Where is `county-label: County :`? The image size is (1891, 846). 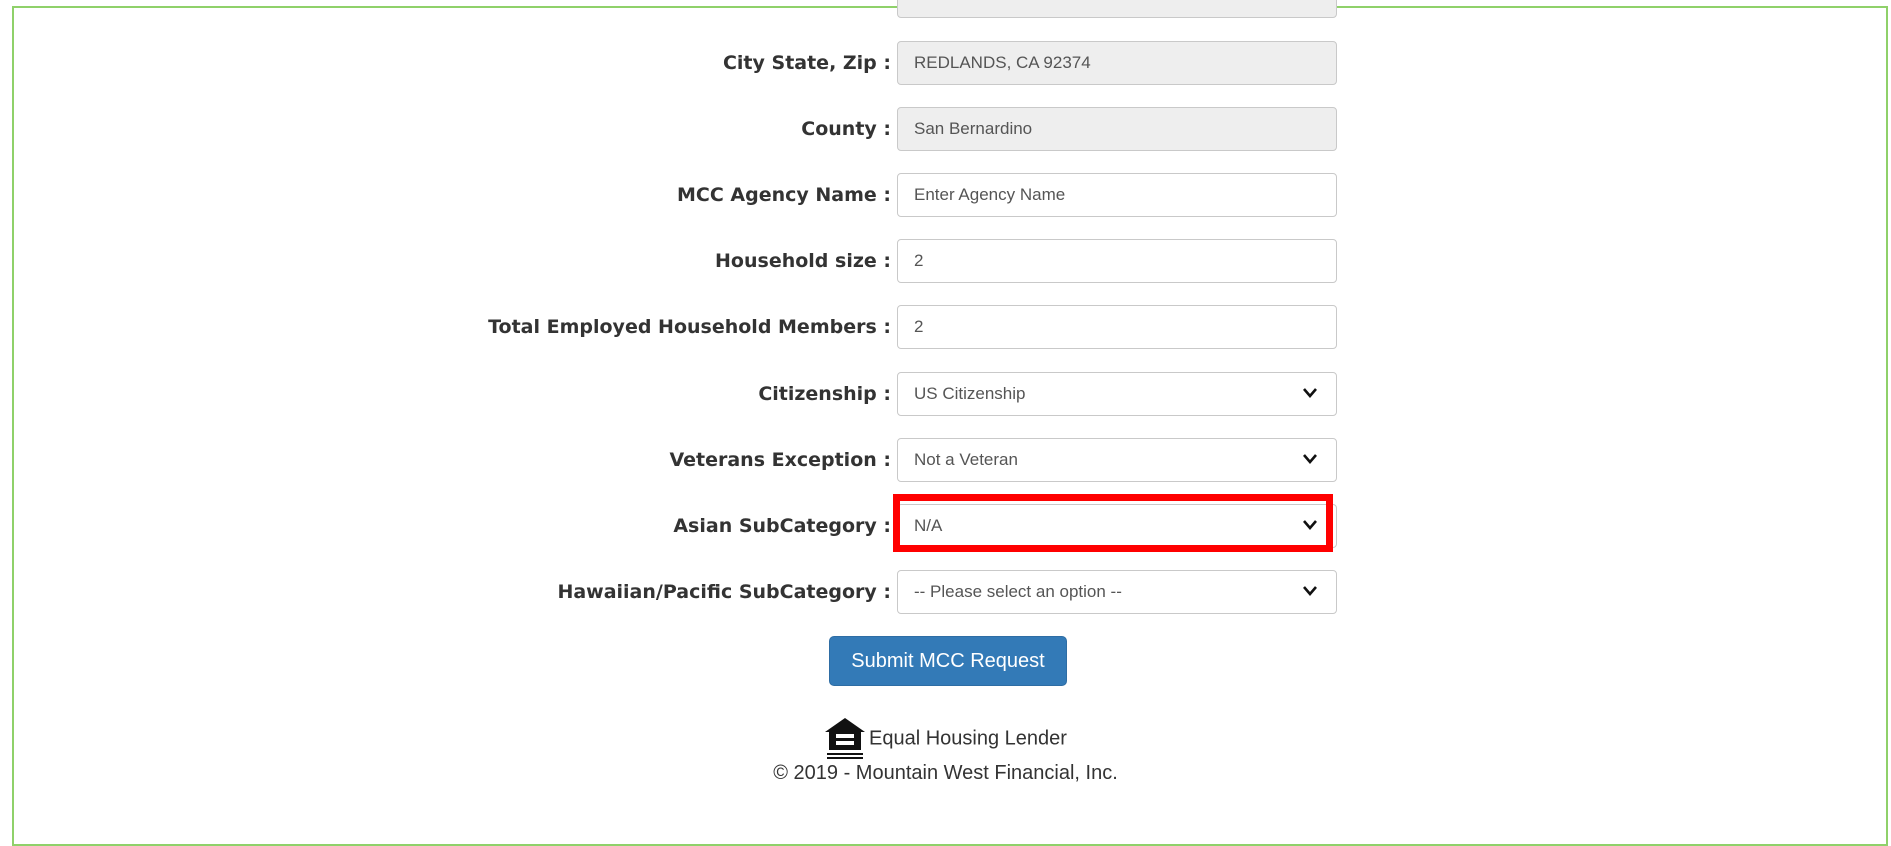
county-label: County : is located at coordinates (846, 129).